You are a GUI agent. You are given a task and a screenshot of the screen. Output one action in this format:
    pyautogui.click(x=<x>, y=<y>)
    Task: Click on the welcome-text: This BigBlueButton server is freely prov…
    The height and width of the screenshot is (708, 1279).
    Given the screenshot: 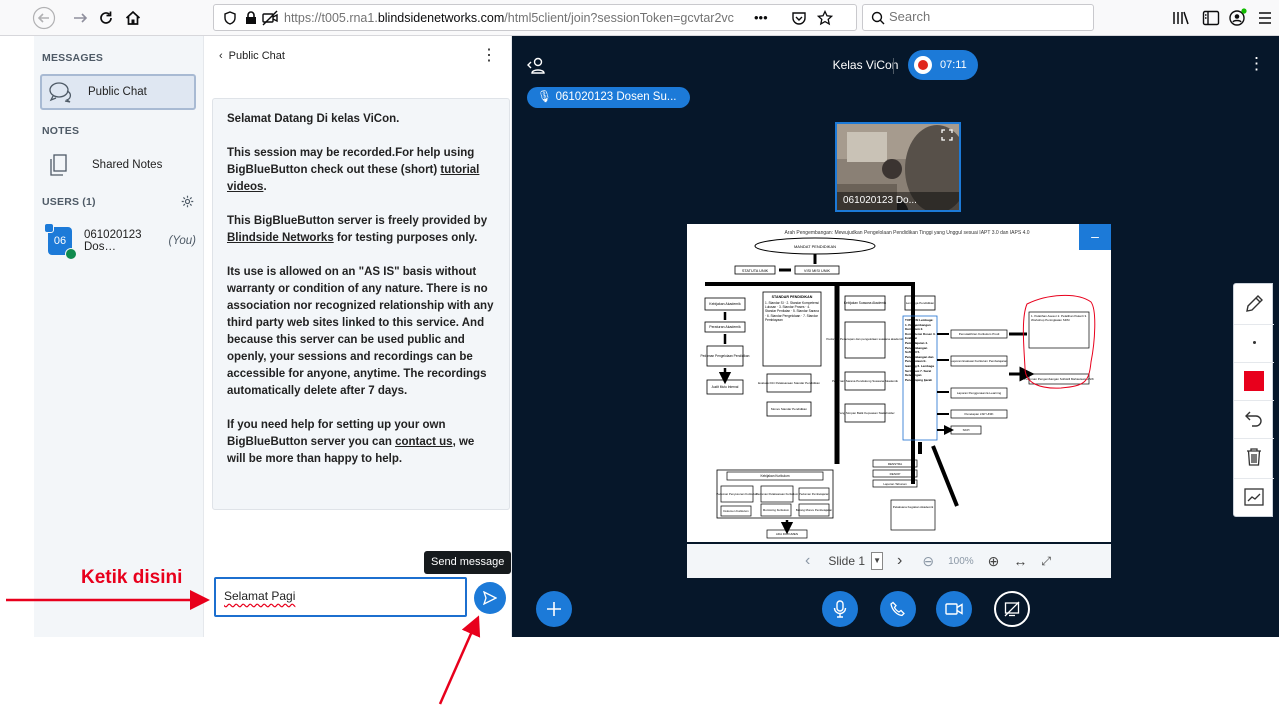 What is the action you would take?
    pyautogui.click(x=357, y=221)
    